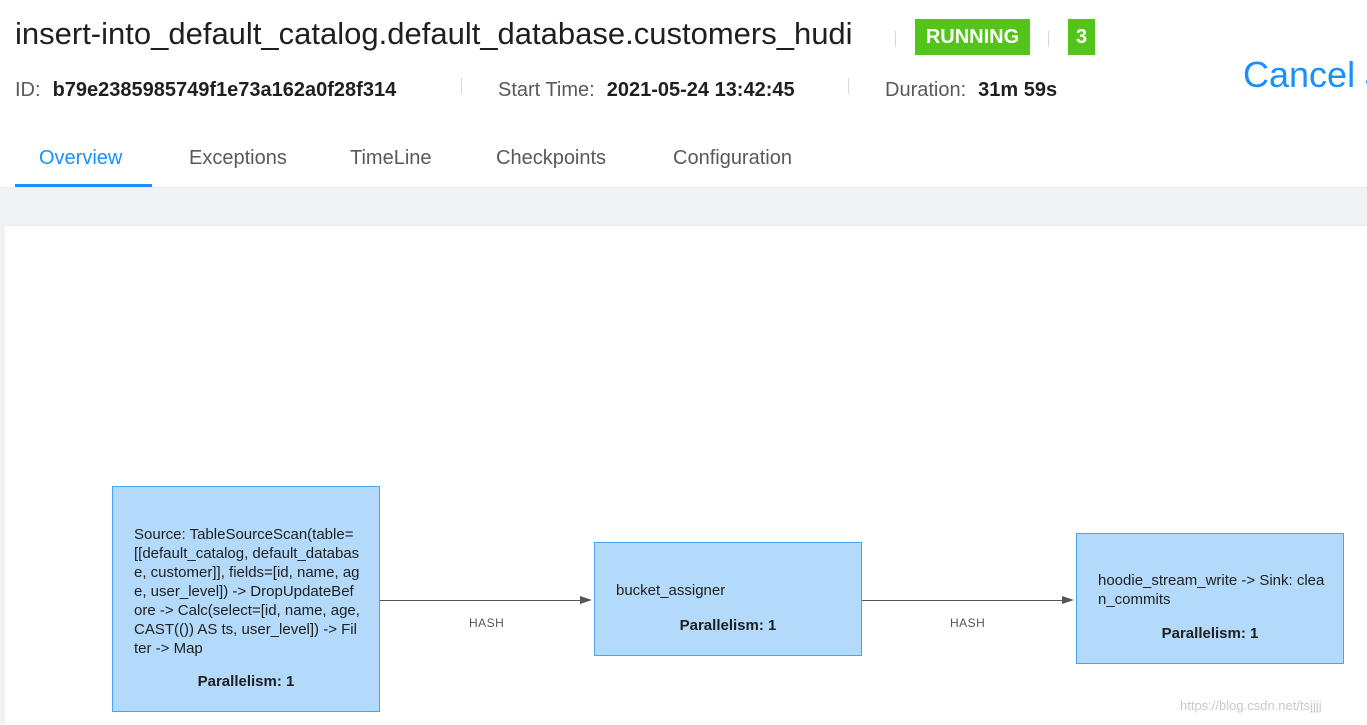  What do you see at coordinates (80, 158) in the screenshot?
I see `tab-overview: Overview` at bounding box center [80, 158].